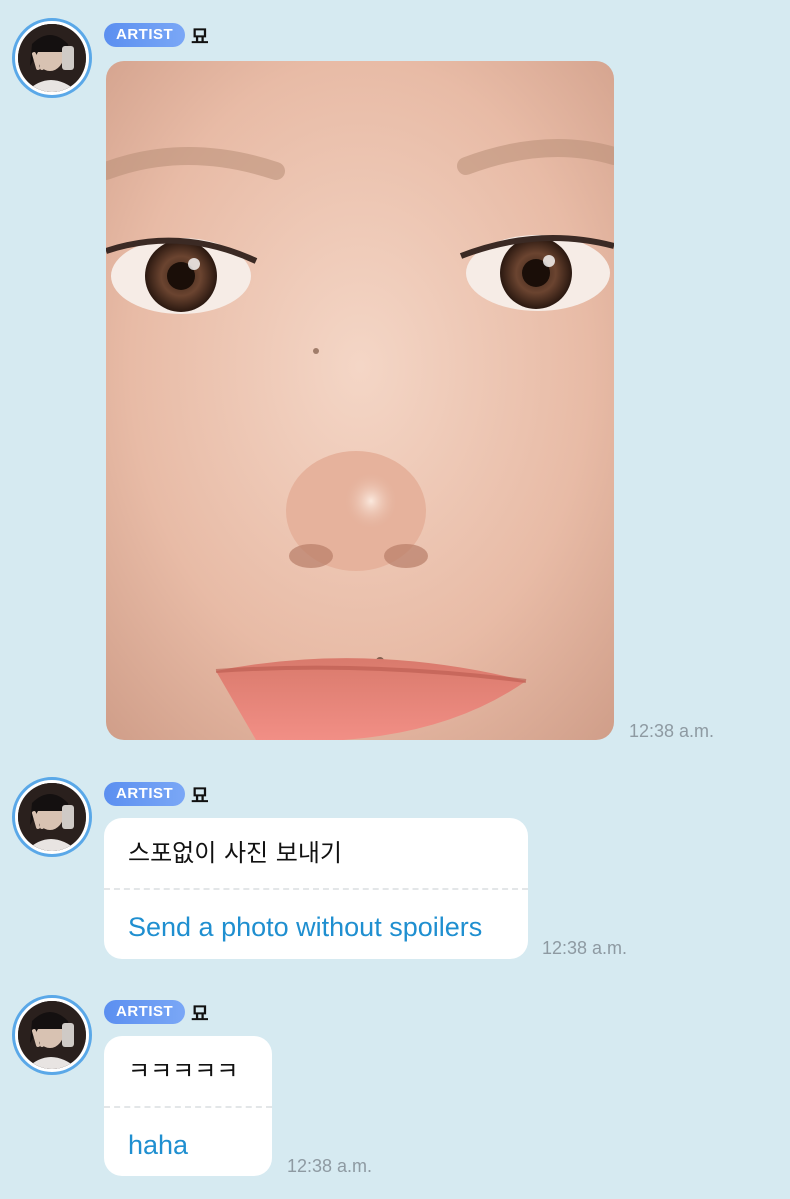 This screenshot has height=1199, width=790. I want to click on original-text: 스포없이 사진 보내기, so click(235, 853).